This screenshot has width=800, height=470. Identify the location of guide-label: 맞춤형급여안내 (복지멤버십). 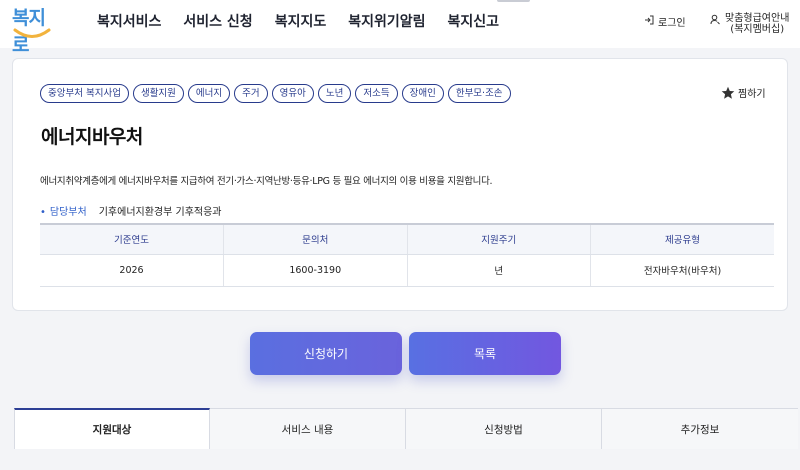
(757, 24).